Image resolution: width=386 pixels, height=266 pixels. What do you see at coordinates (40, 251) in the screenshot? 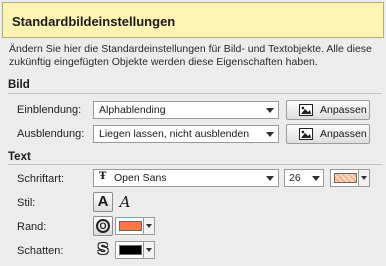
I see `schatten-label: Schatten:` at bounding box center [40, 251].